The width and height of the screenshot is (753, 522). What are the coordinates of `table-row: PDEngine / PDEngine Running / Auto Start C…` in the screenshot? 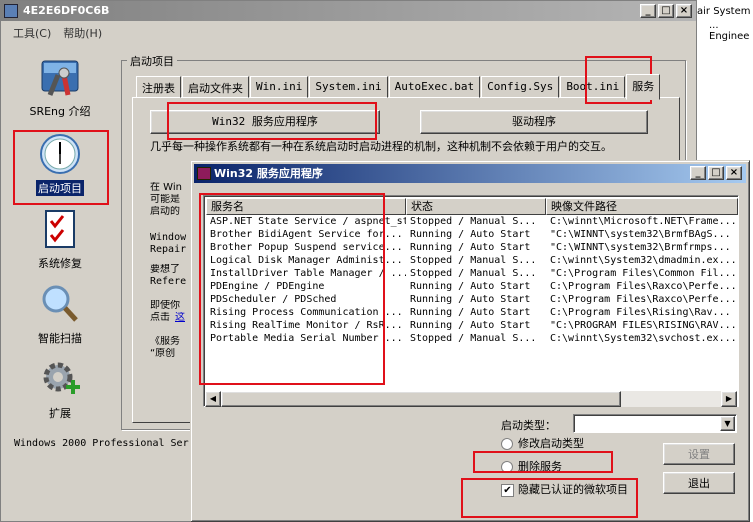 It's located at (472, 286).